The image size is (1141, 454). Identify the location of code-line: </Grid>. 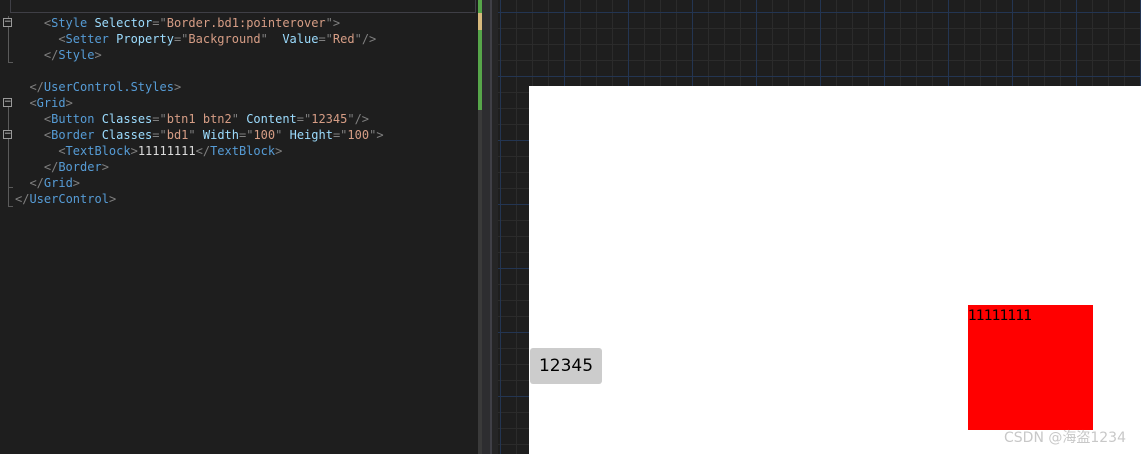
(54, 183).